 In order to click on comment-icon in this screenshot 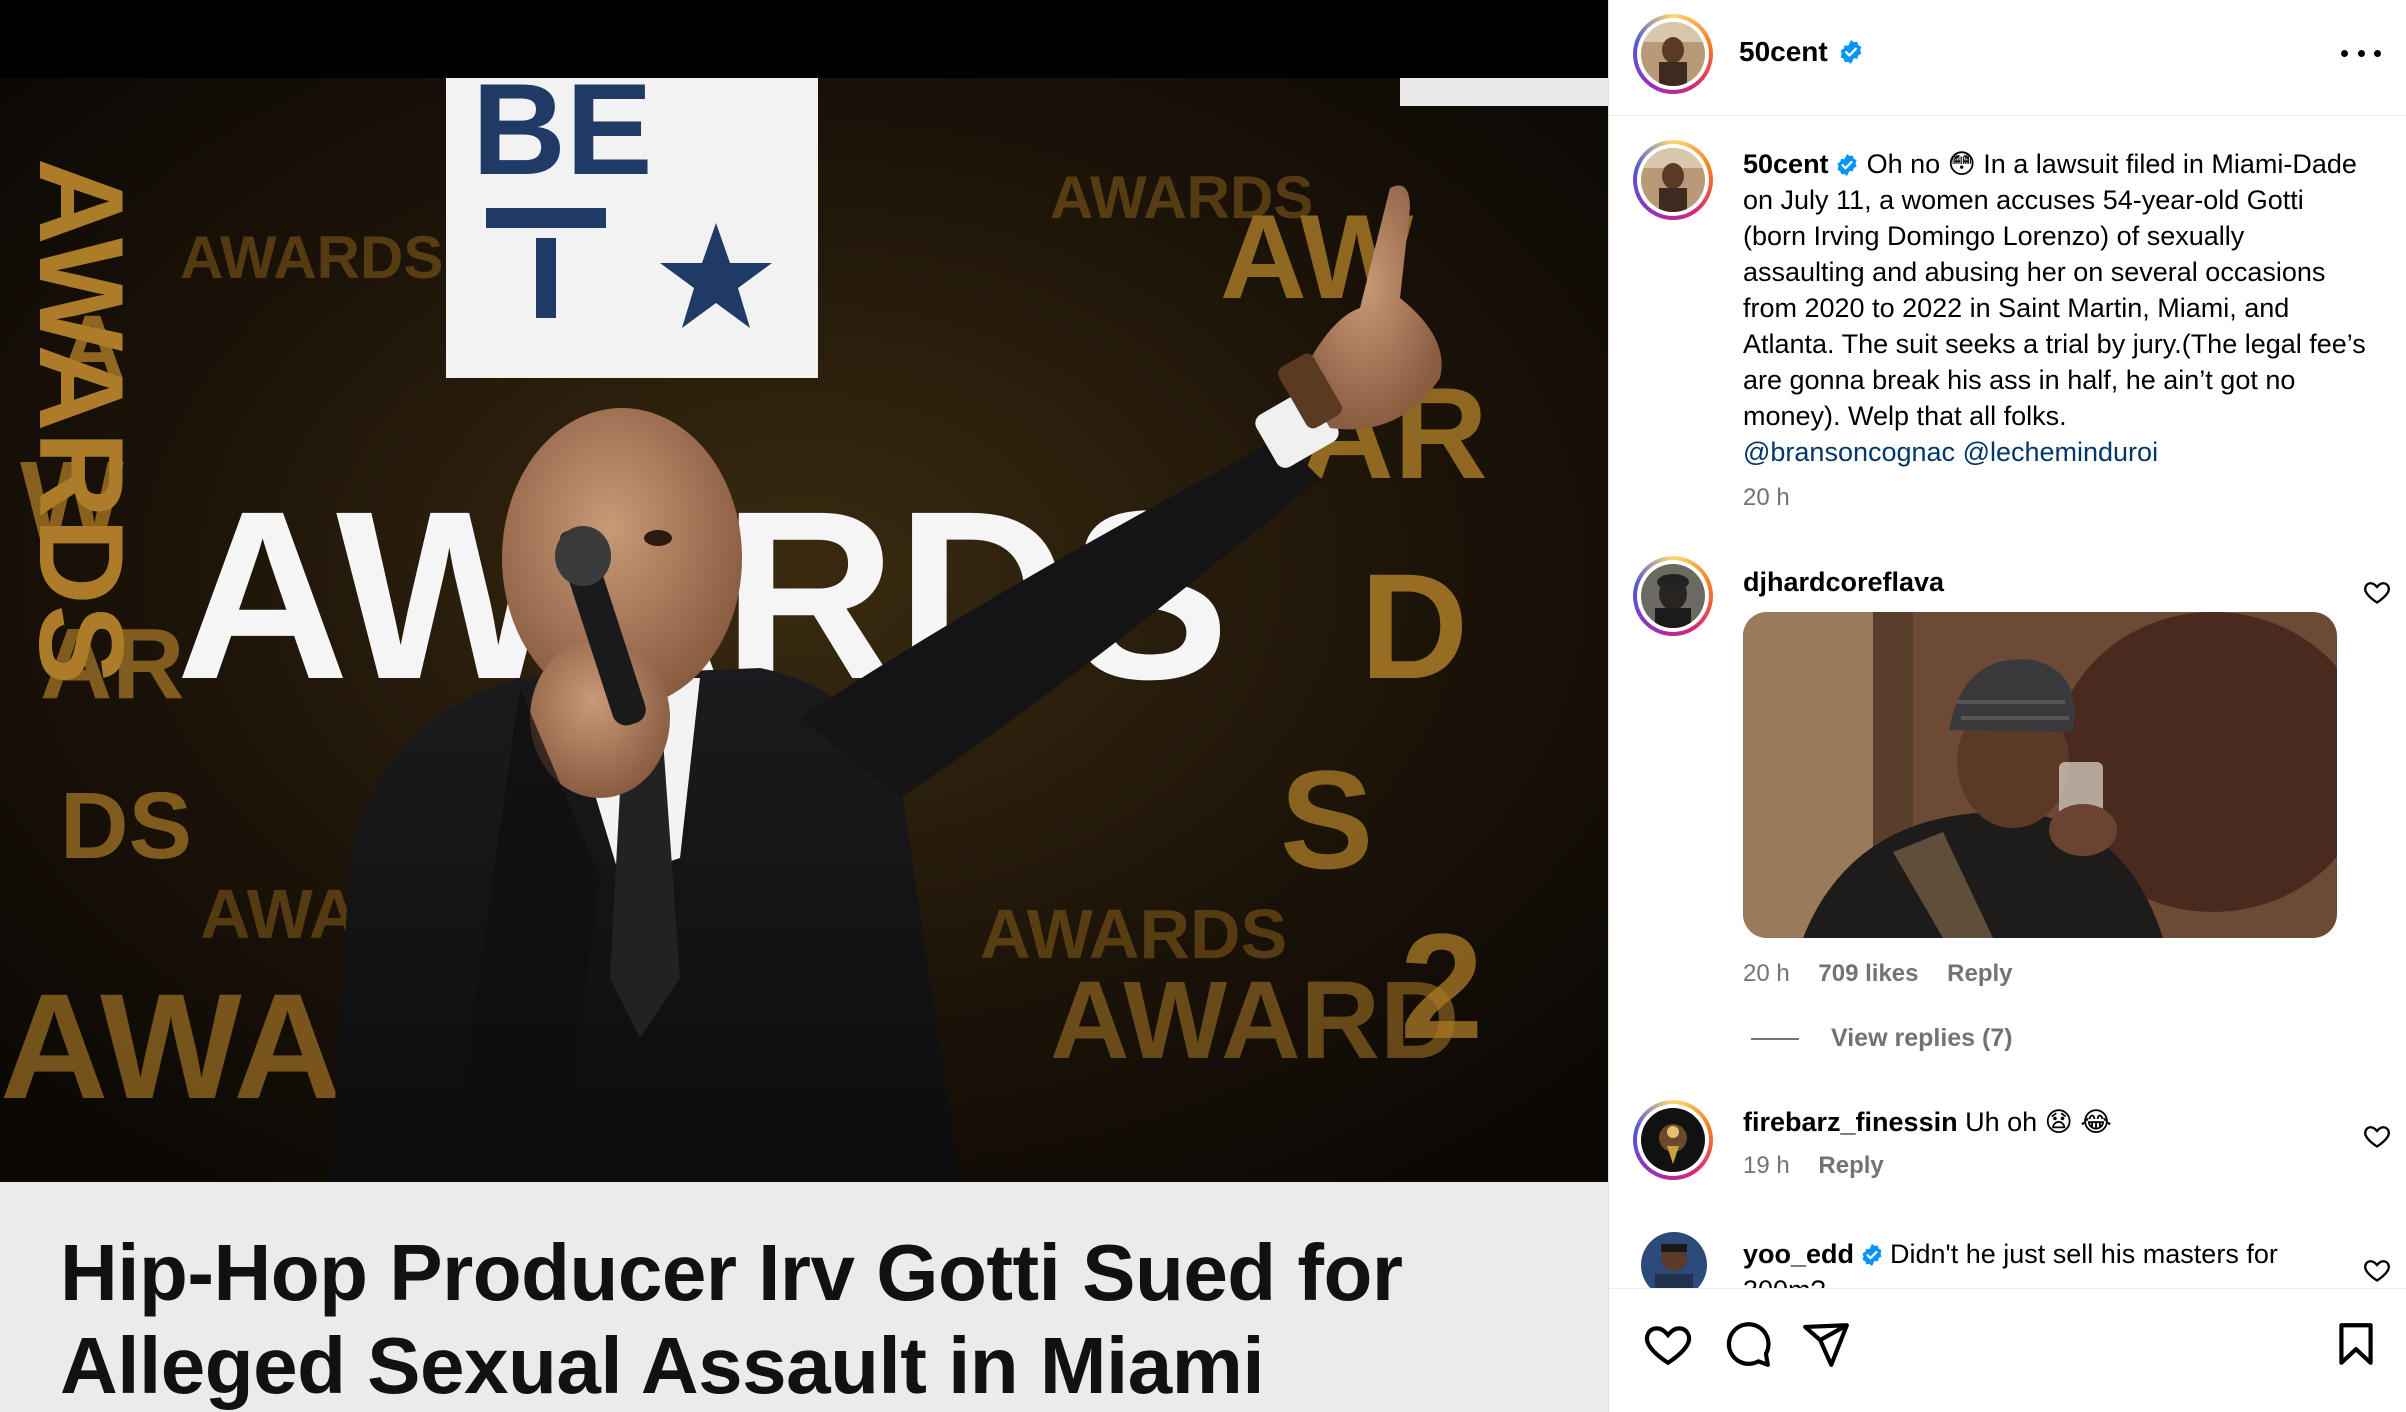, I will do `click(1748, 1344)`.